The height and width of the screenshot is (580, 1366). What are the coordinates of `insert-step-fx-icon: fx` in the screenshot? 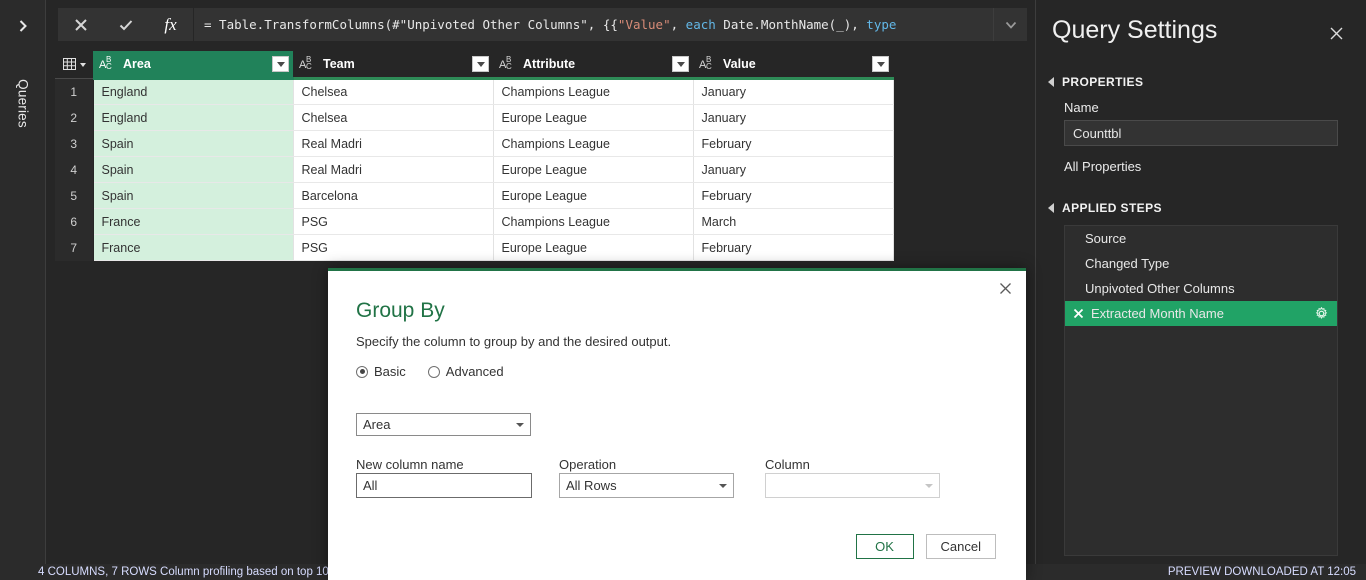 It's located at (170, 24).